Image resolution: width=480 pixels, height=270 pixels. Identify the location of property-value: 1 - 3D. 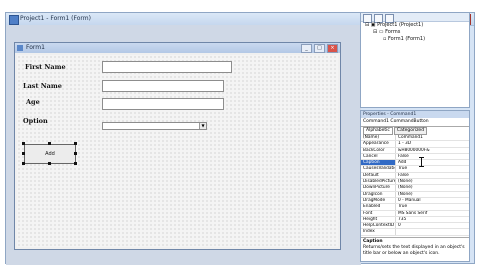
(432, 144).